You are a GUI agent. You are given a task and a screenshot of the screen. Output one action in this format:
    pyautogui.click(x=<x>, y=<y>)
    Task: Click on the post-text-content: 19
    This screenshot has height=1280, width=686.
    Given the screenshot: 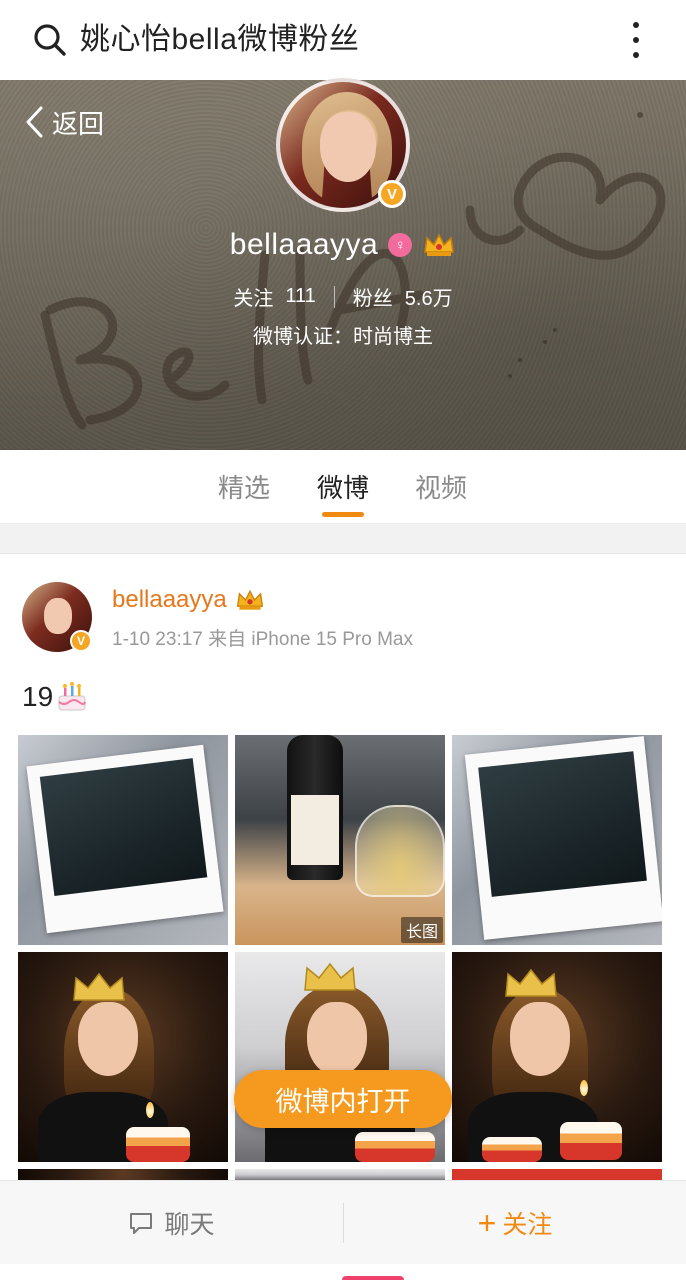 What is the action you would take?
    pyautogui.click(x=38, y=696)
    